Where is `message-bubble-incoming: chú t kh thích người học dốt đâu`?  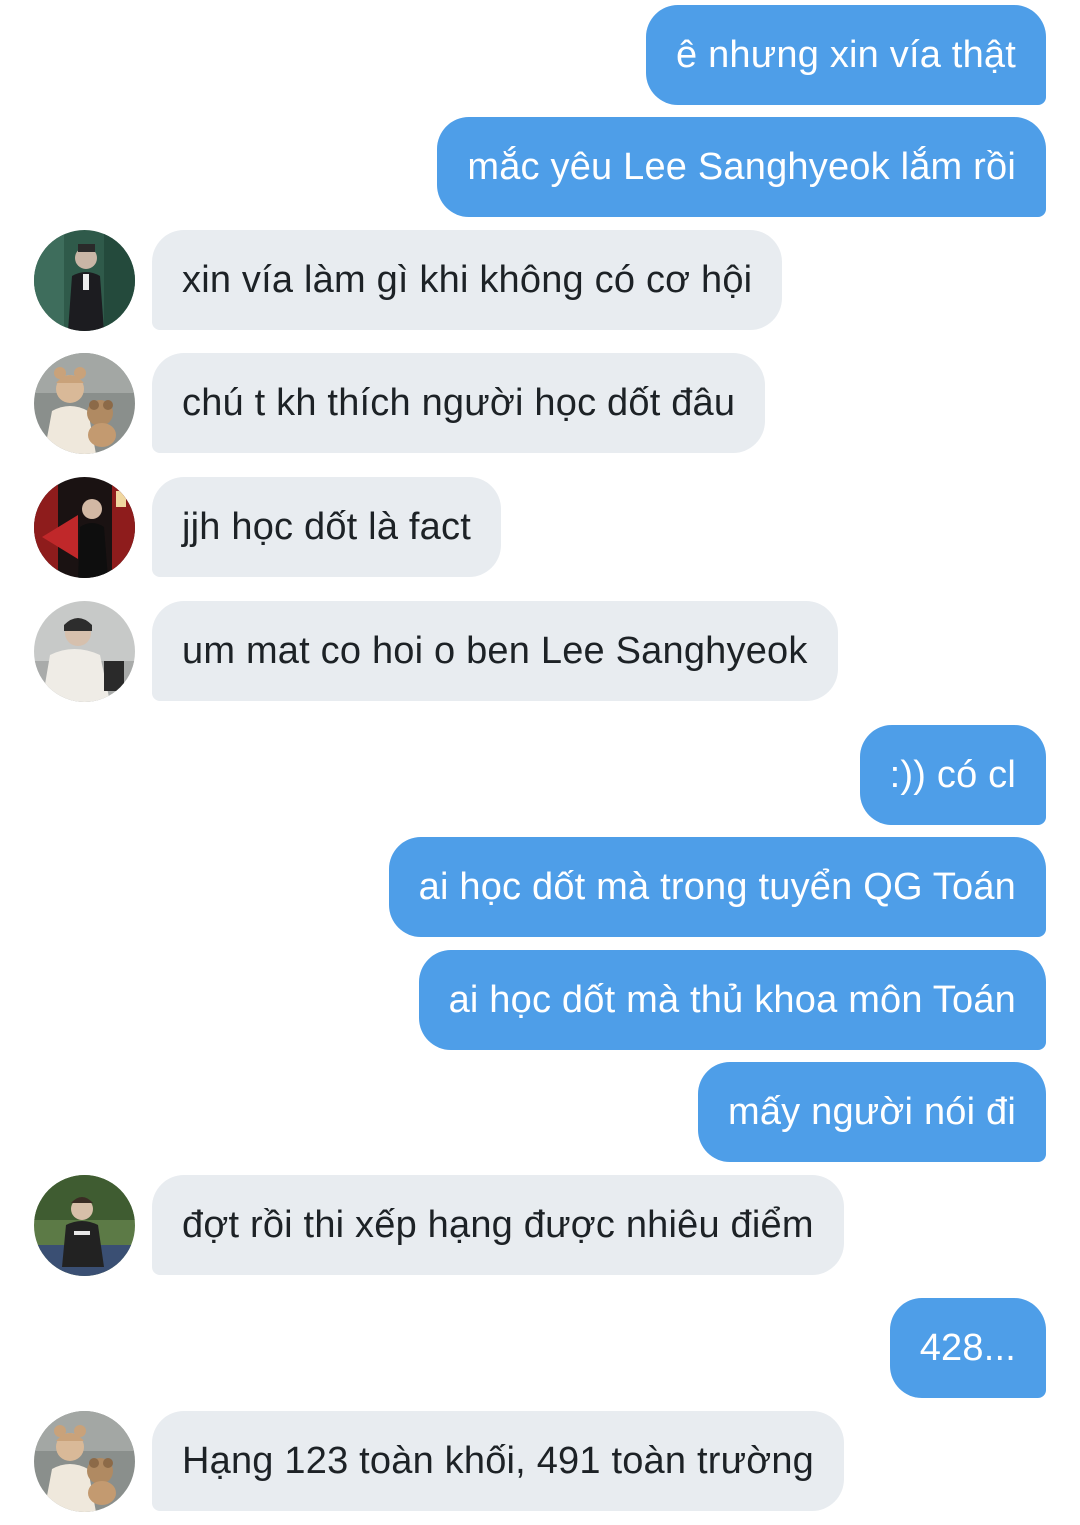
message-bubble-incoming: chú t kh thích người học dốt đâu is located at coordinates (459, 403).